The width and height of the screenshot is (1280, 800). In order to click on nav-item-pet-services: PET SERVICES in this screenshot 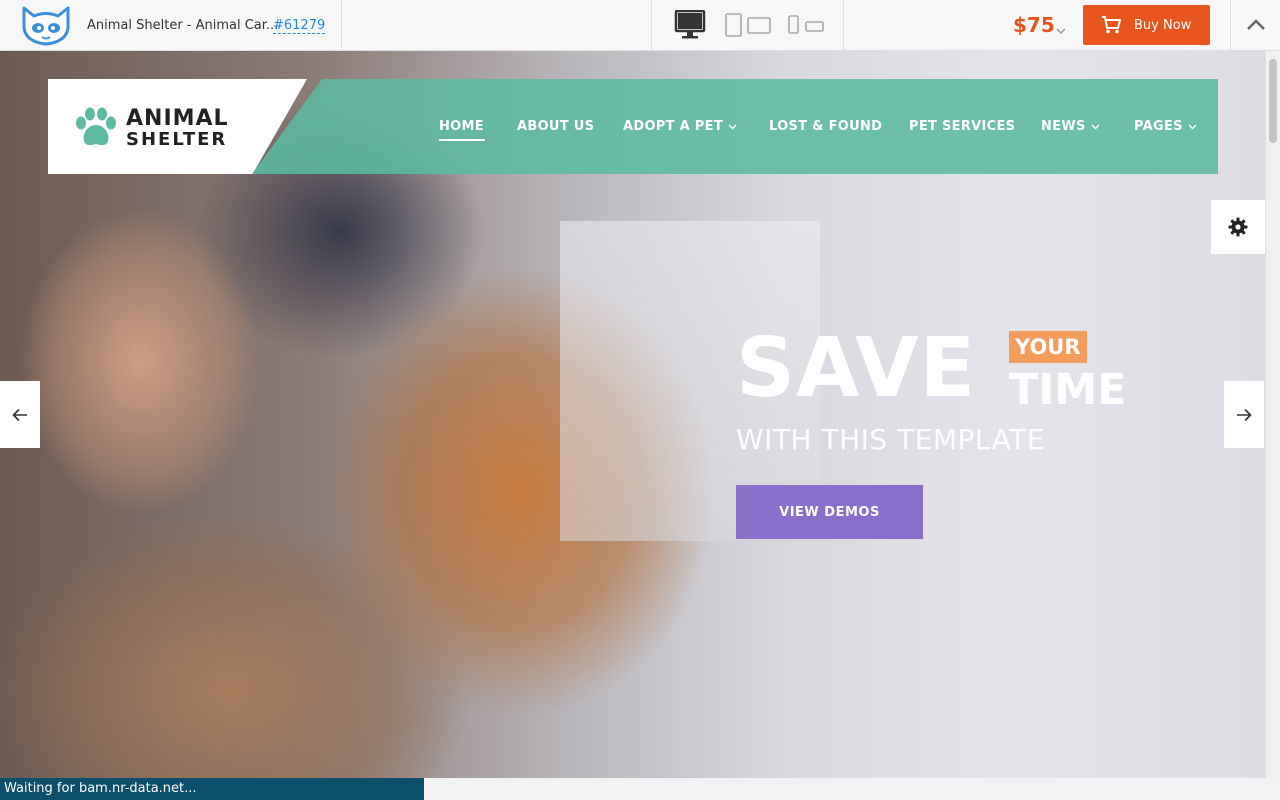, I will do `click(962, 126)`.